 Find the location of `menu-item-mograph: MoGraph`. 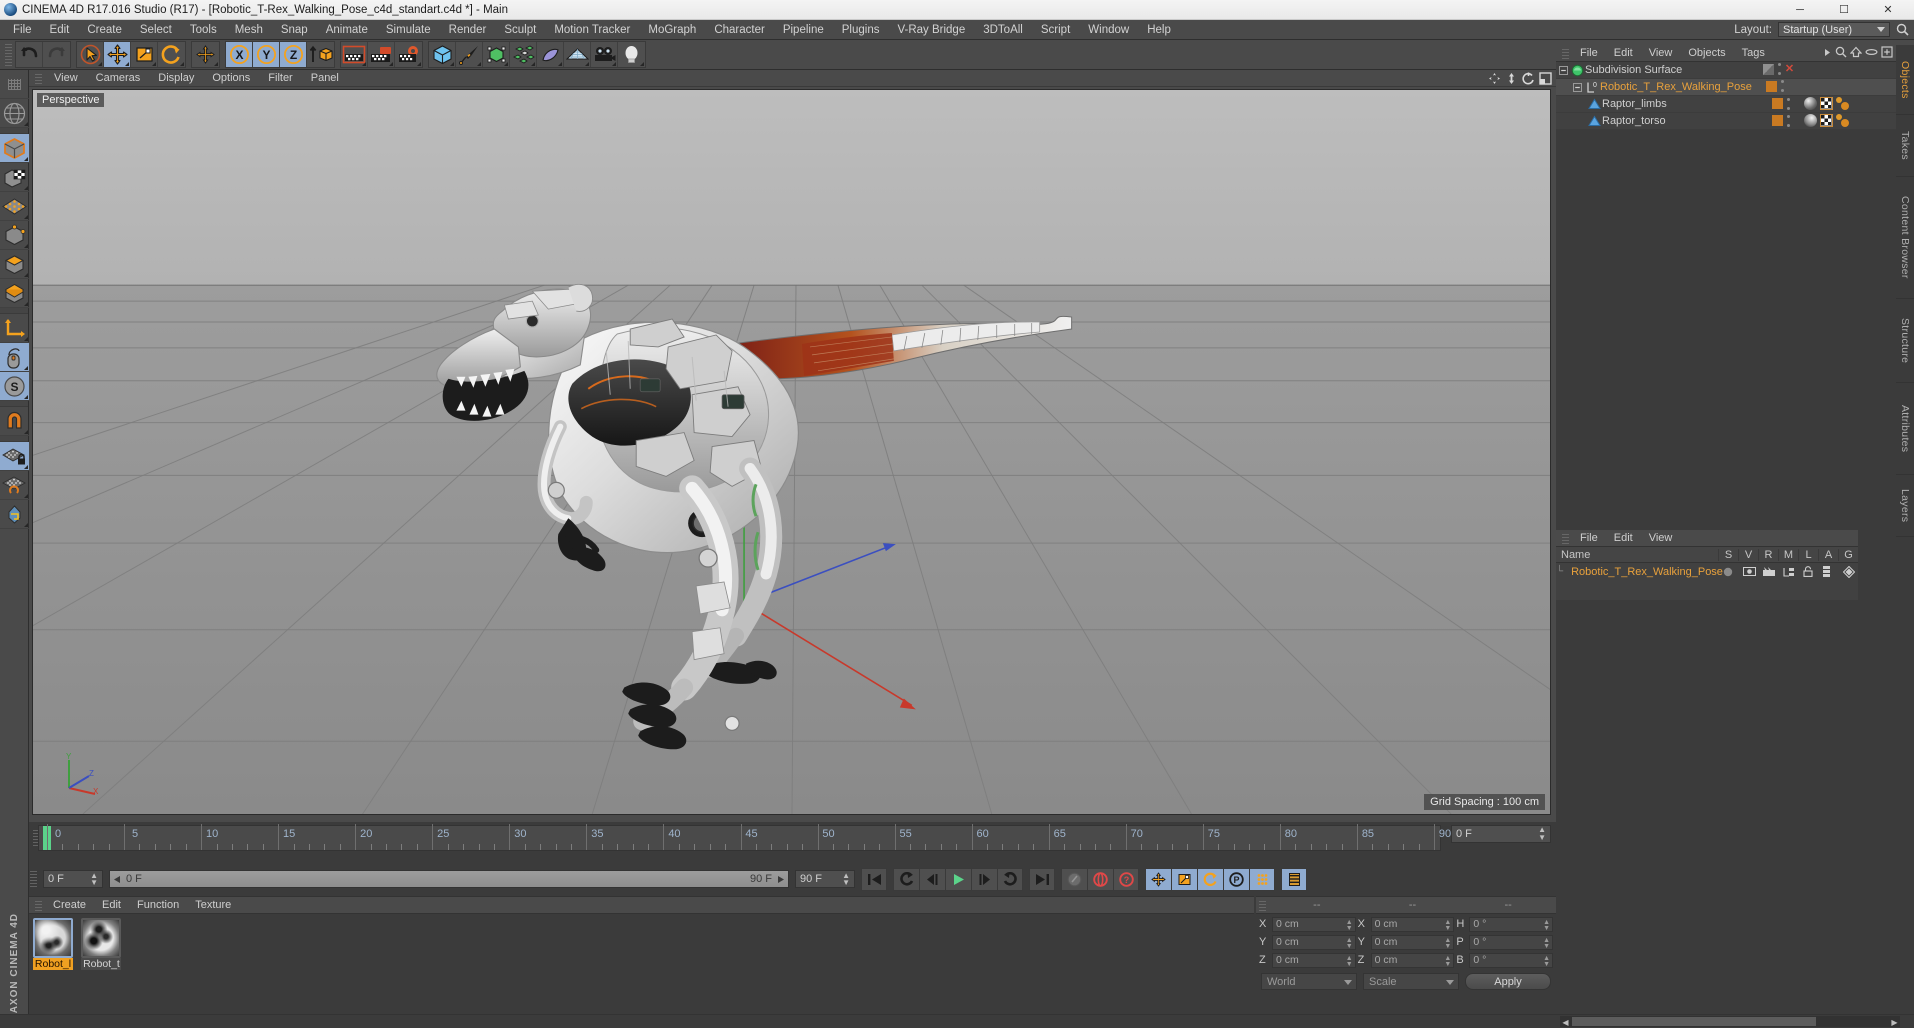

menu-item-mograph: MoGraph is located at coordinates (672, 30).